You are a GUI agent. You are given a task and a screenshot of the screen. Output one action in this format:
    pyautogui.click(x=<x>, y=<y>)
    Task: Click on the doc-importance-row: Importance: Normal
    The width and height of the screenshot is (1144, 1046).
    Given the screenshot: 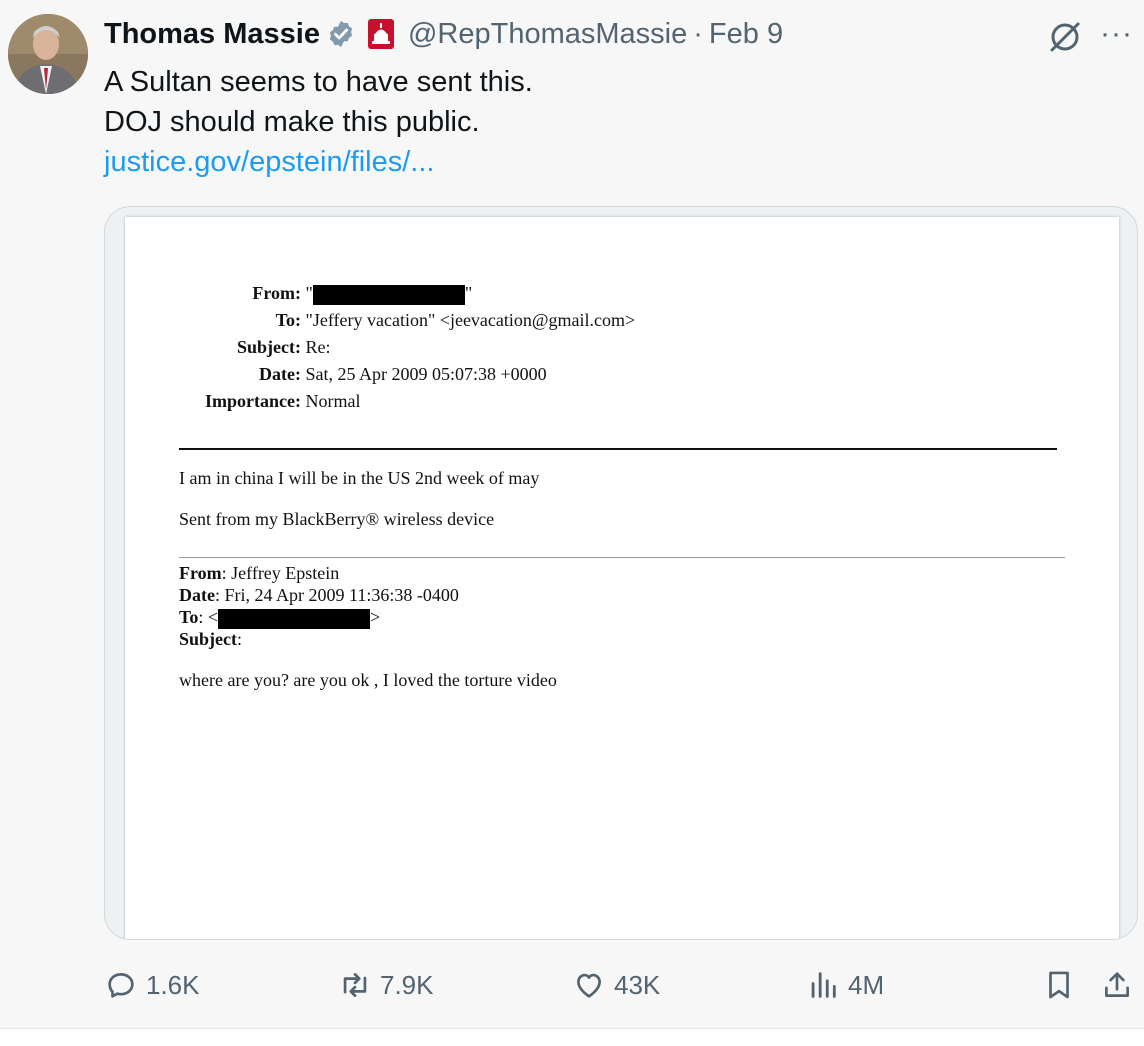 What is the action you would take?
    pyautogui.click(x=242, y=401)
    